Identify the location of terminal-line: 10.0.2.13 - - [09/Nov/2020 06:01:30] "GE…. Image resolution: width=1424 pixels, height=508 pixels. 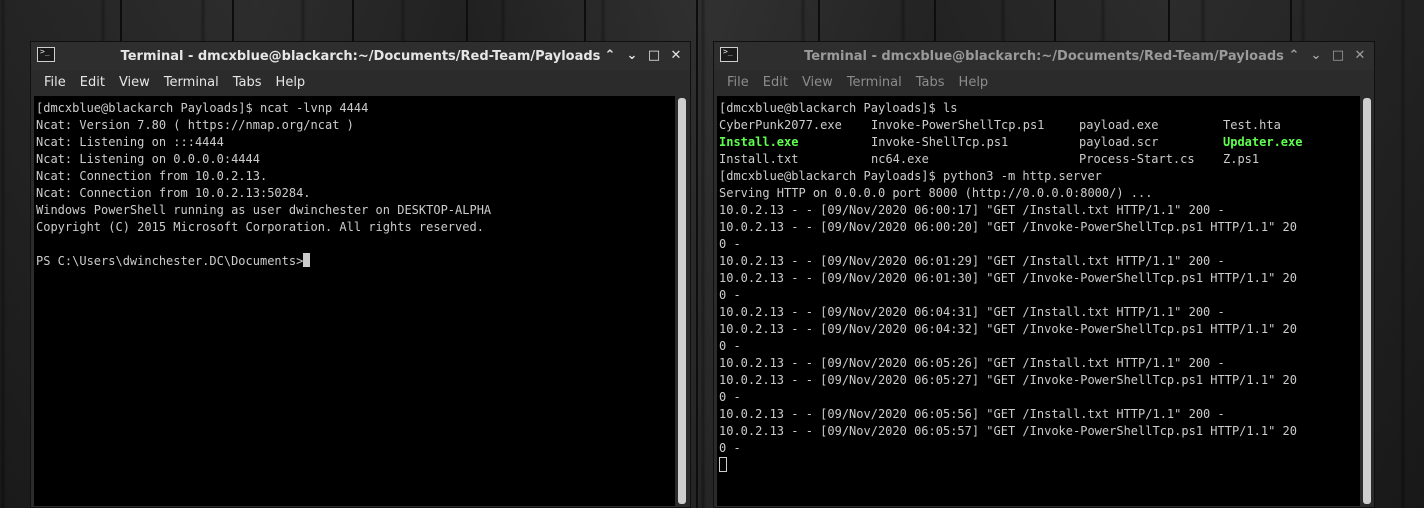
(1008, 278).